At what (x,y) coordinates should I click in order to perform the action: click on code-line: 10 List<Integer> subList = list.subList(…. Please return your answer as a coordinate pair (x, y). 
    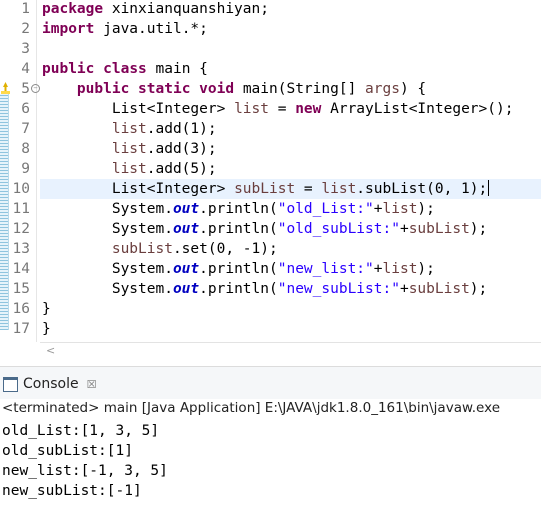
    Looking at the image, I should click on (270, 189).